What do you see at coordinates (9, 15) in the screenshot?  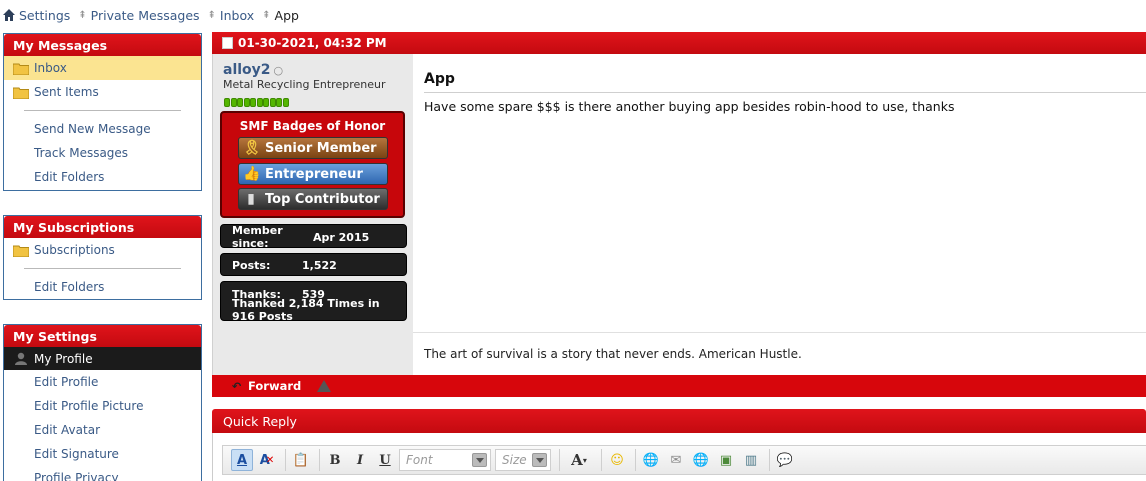 I see `home-icon` at bounding box center [9, 15].